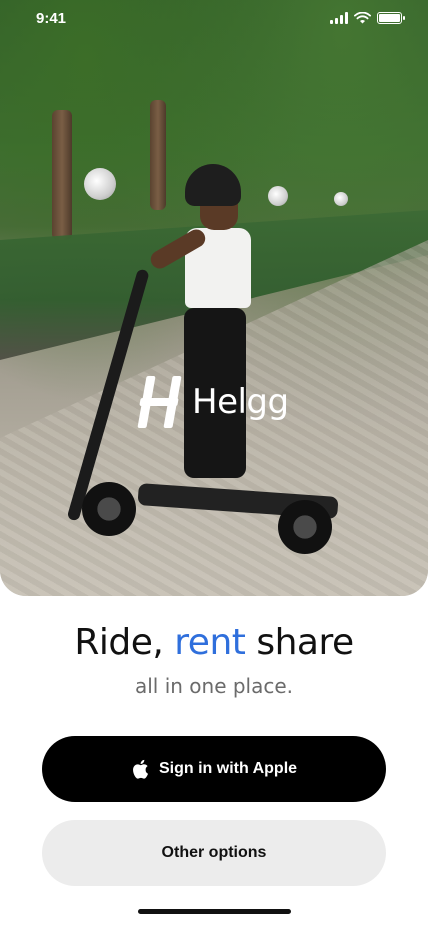 This screenshot has width=428, height=926. Describe the element at coordinates (140, 769) in the screenshot. I see `apple-icon` at that location.